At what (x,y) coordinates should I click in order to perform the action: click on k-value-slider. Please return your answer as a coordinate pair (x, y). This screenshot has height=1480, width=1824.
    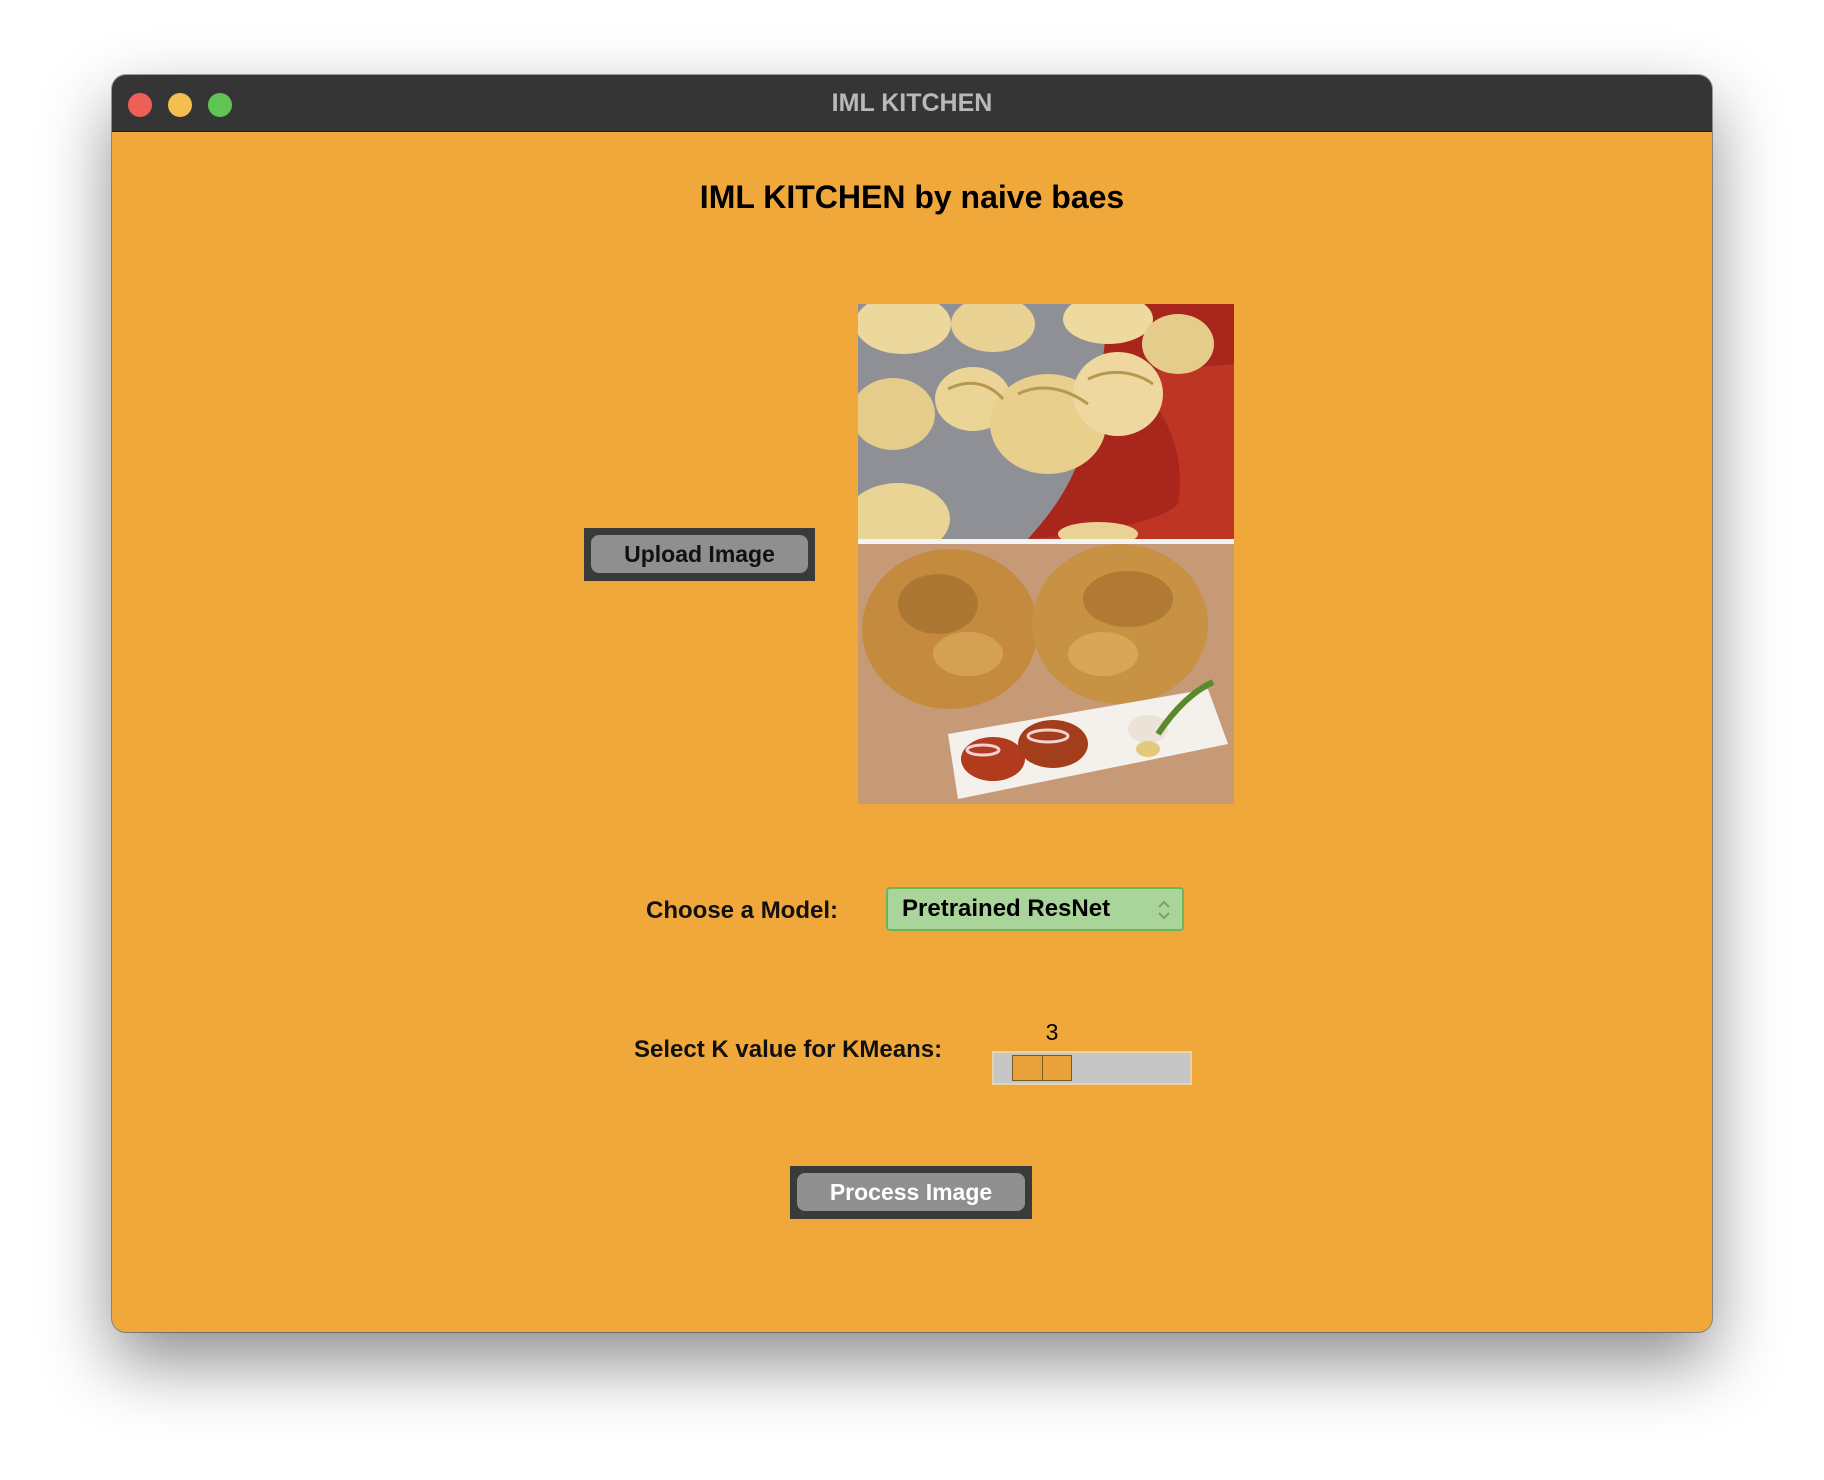
    Looking at the image, I should click on (1092, 1068).